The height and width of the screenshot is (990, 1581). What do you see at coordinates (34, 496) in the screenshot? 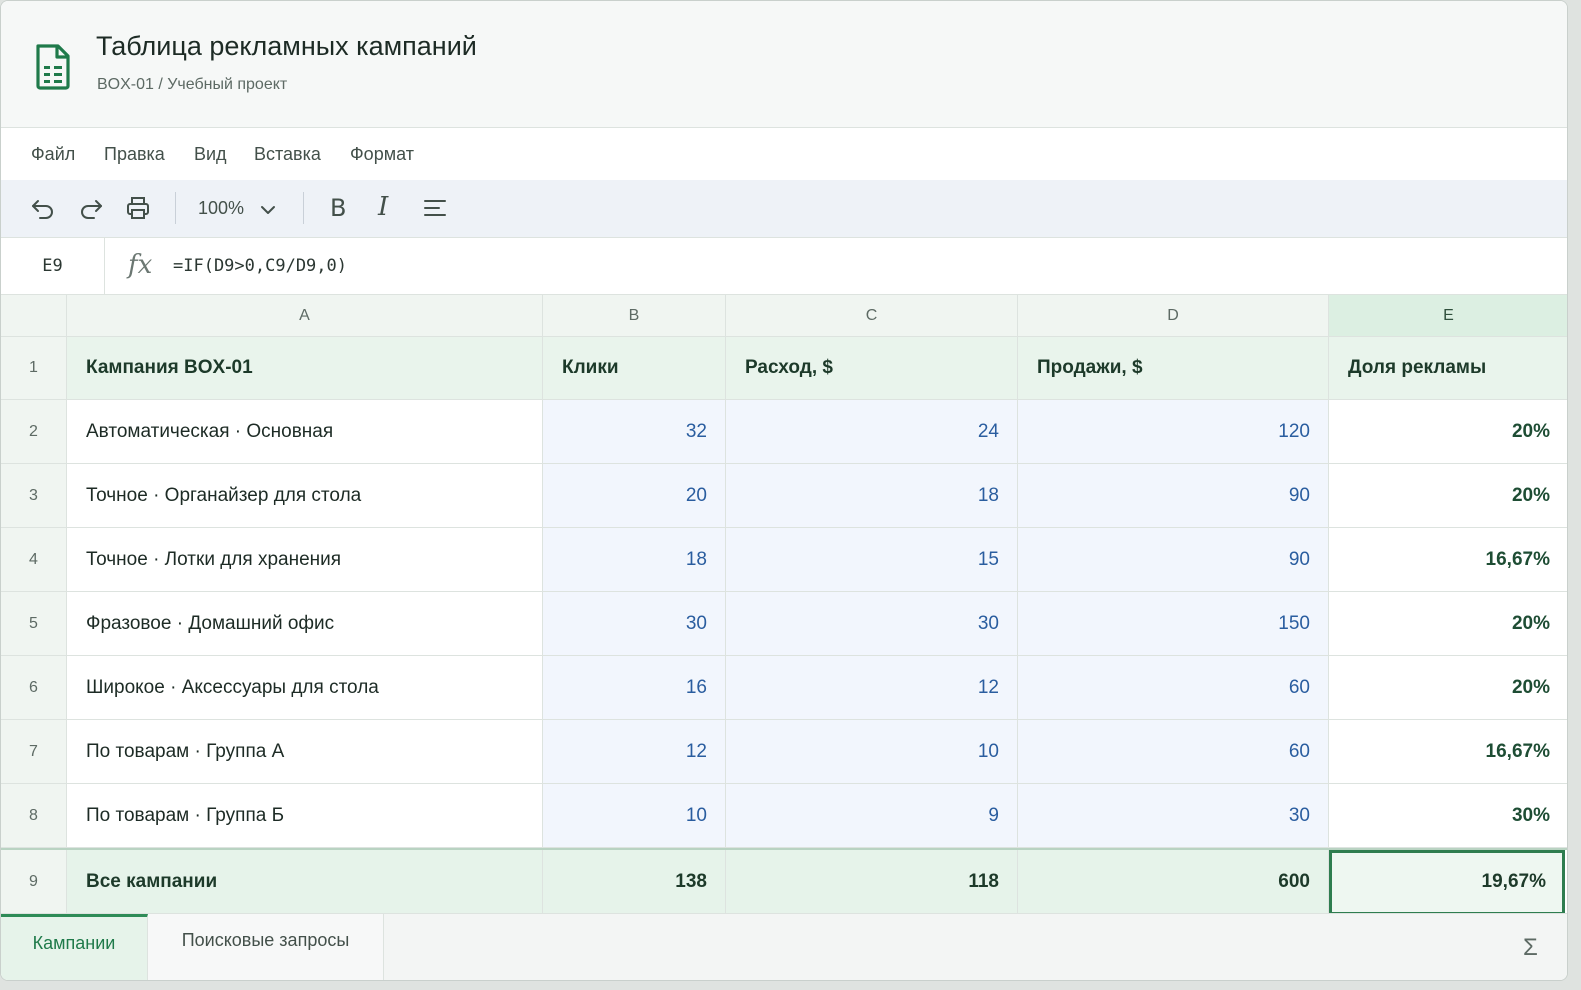
I see `row-number: 3` at bounding box center [34, 496].